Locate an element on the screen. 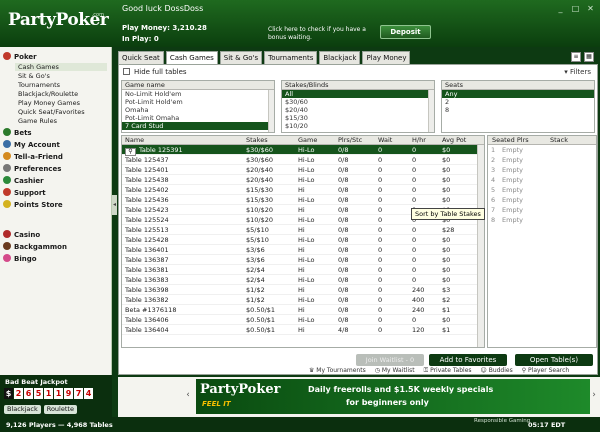 Image resolution: width=600 pixels, height=432 pixels. seats-filter-item: 8 is located at coordinates (518, 110).